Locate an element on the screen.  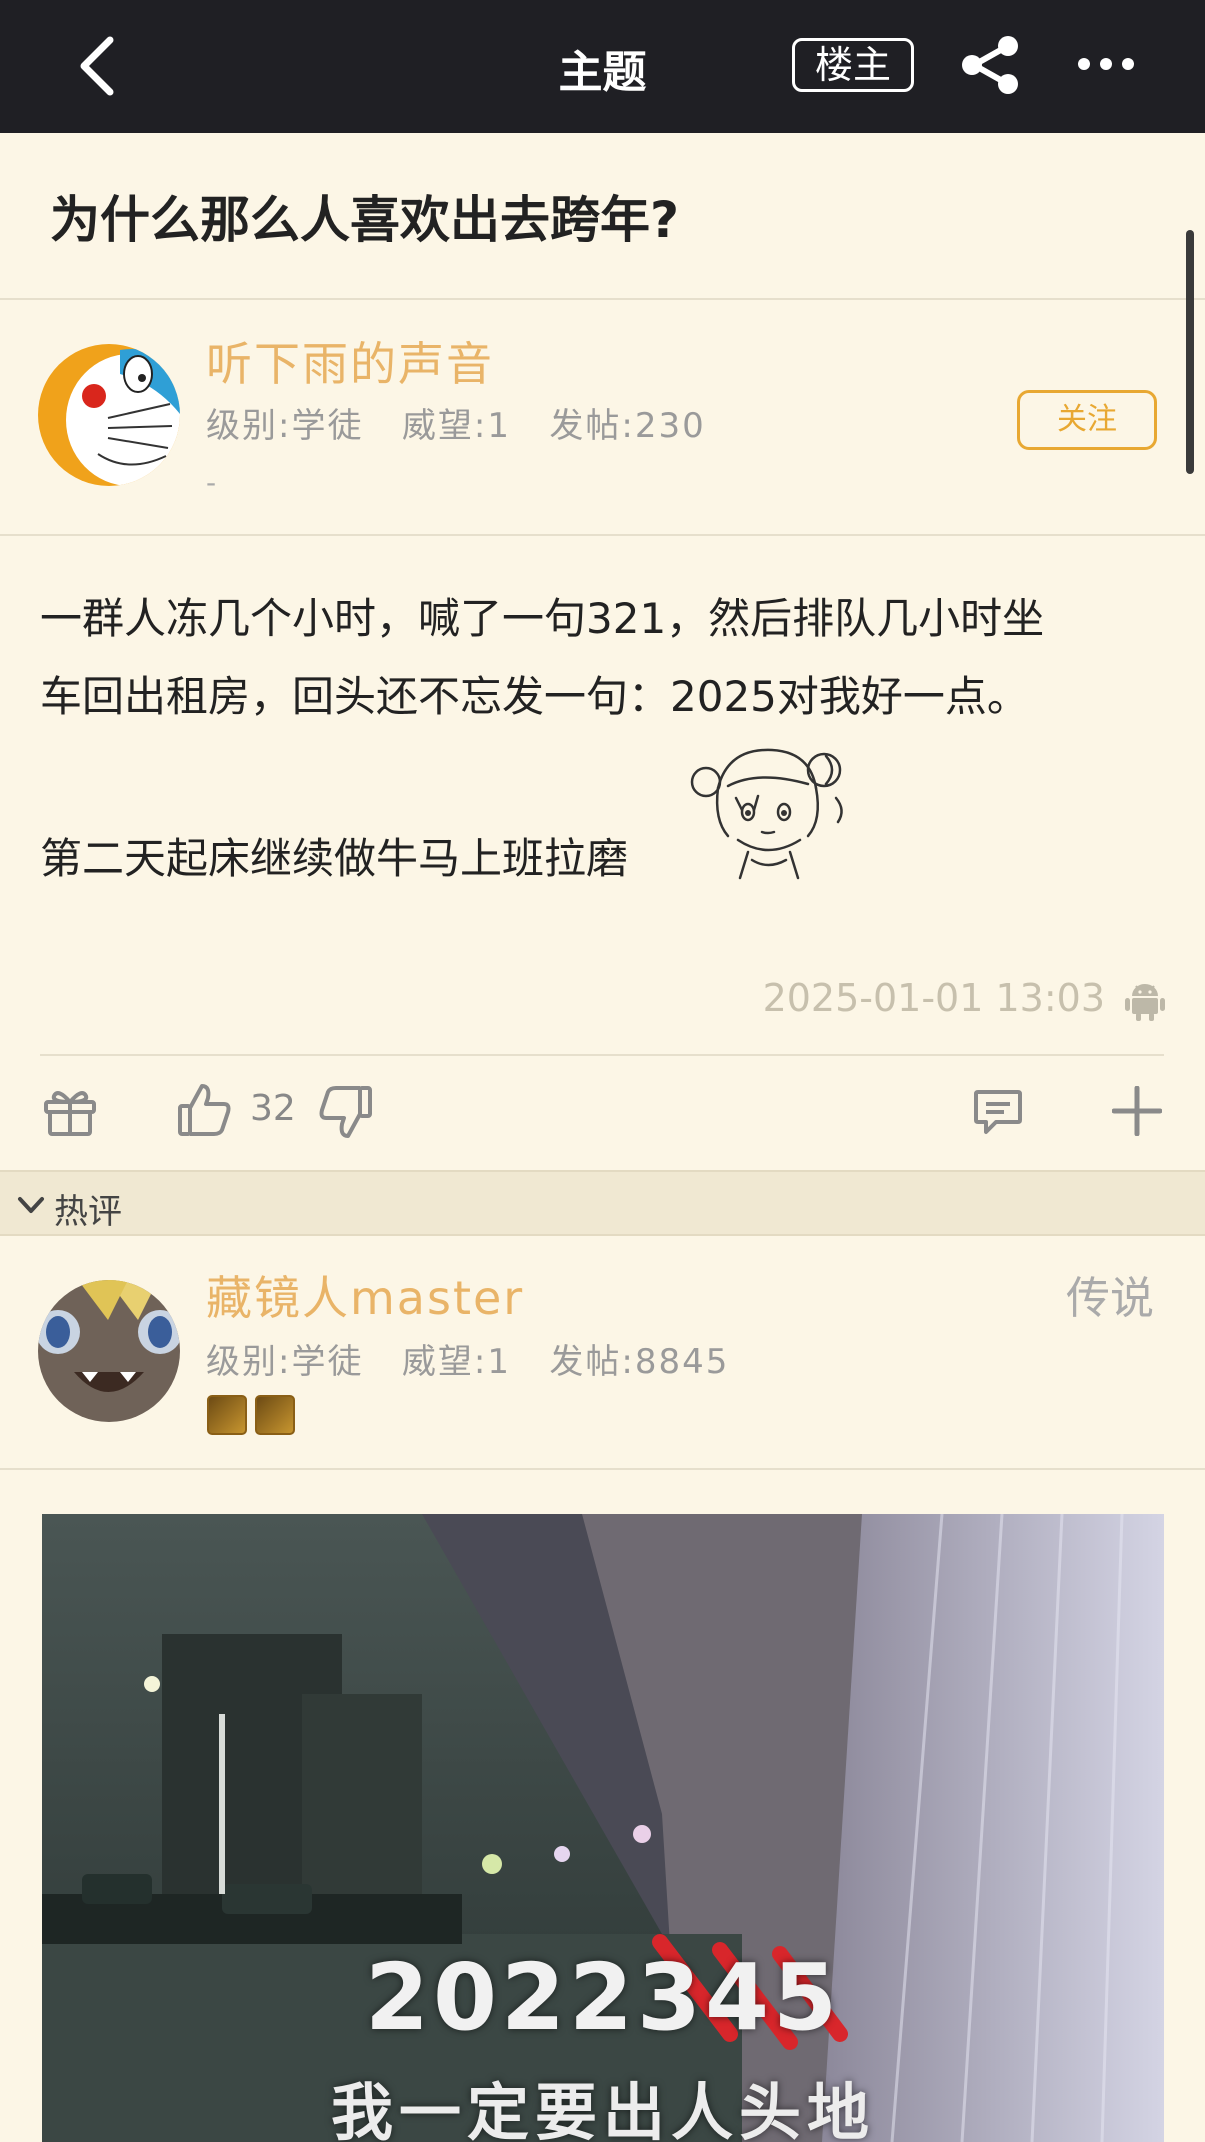
hot-comments-label: 热评 is located at coordinates (88, 1212).